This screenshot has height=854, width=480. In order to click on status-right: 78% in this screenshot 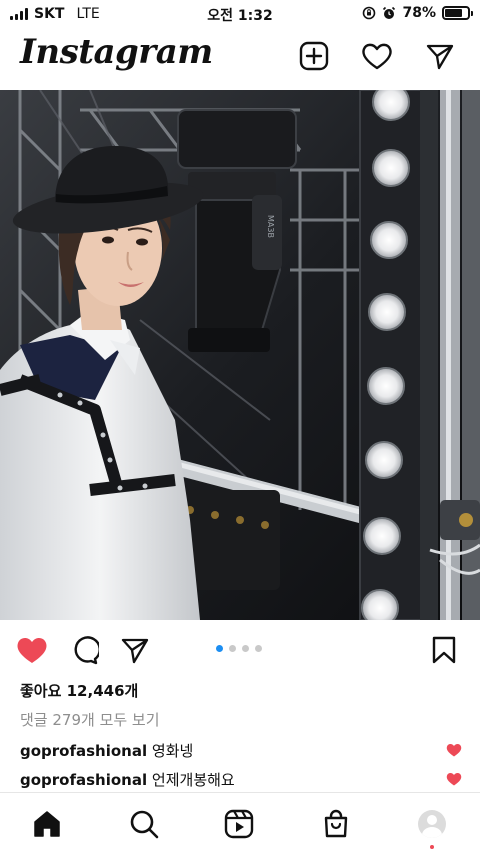, I will do `click(417, 13)`.